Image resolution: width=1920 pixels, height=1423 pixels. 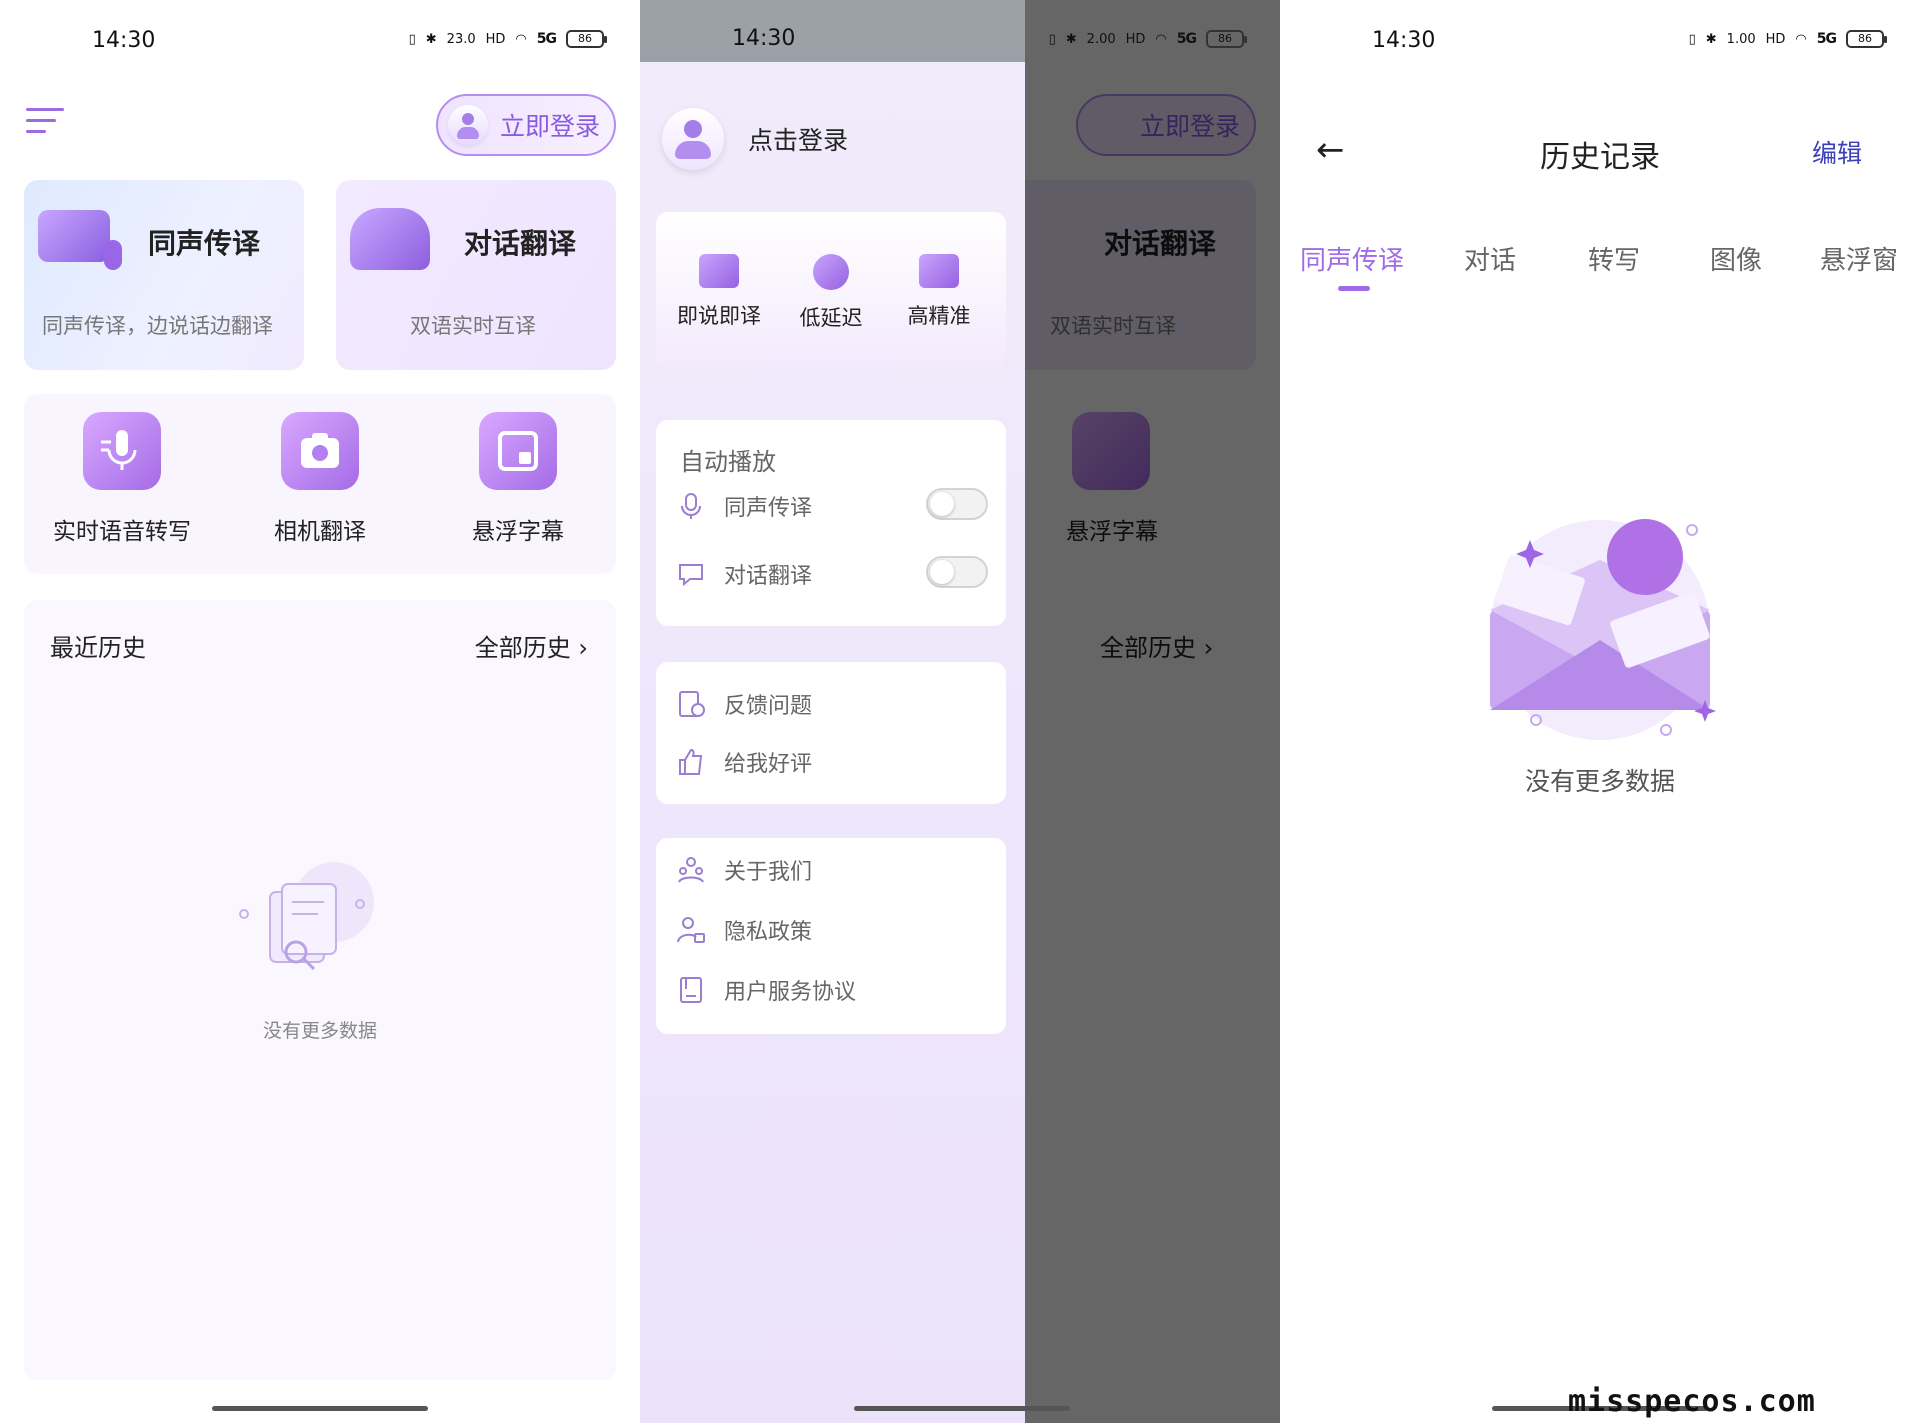 I want to click on row-label: 同声传译, so click(x=768, y=508).